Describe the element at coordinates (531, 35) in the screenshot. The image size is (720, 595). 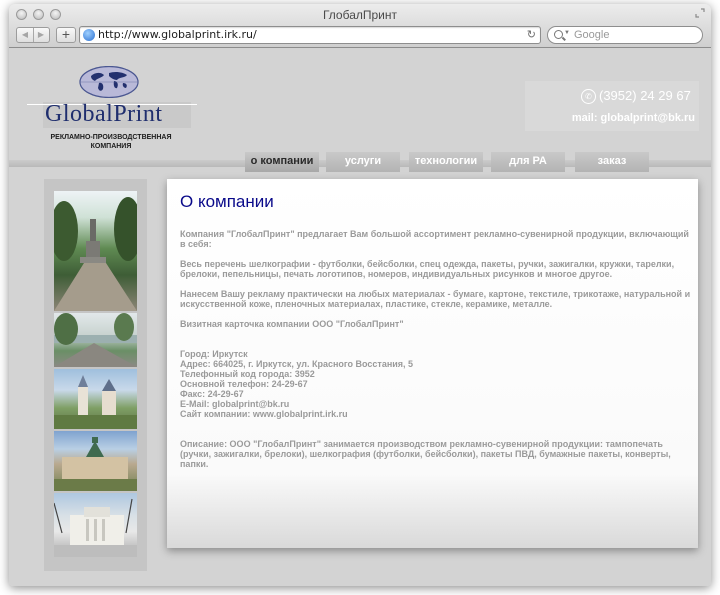
I see `reload-icon: ↻` at that location.